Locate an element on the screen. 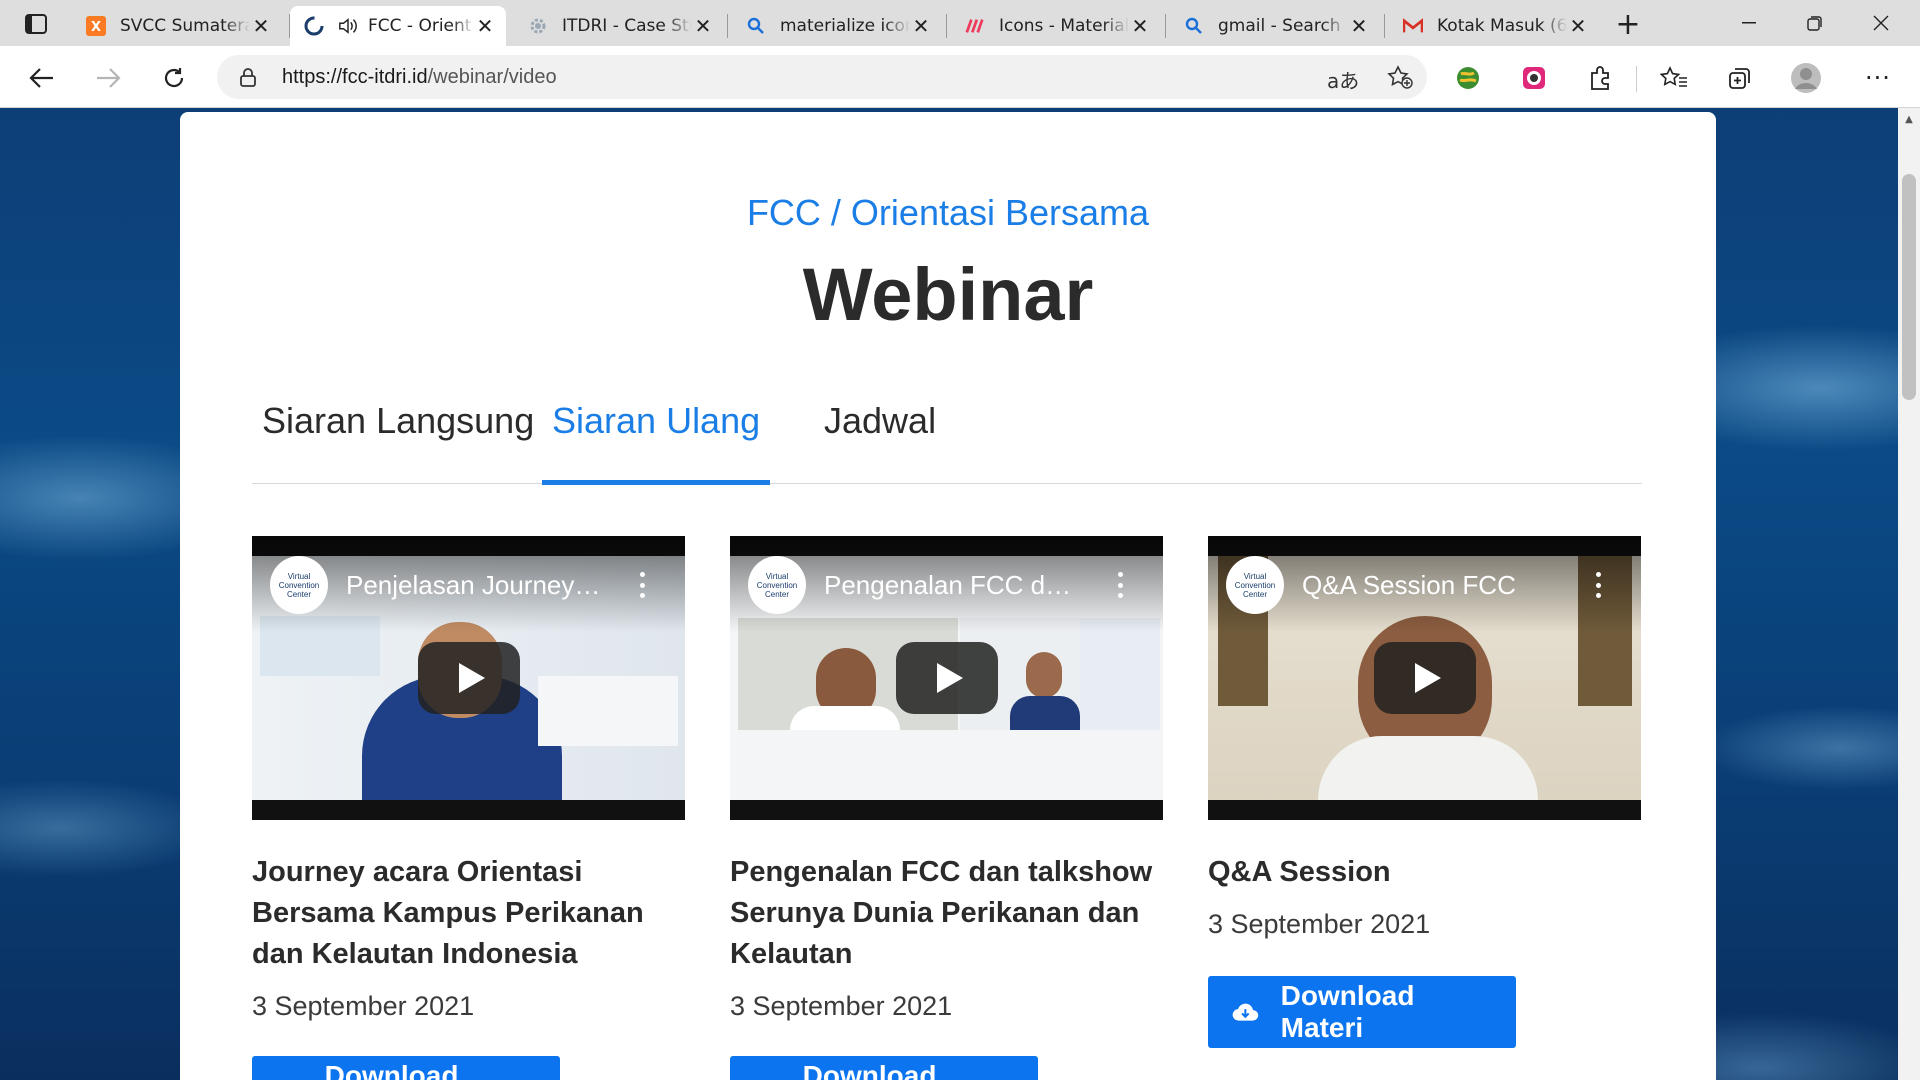 The height and width of the screenshot is (1080, 1920). speaker-icon is located at coordinates (348, 26).